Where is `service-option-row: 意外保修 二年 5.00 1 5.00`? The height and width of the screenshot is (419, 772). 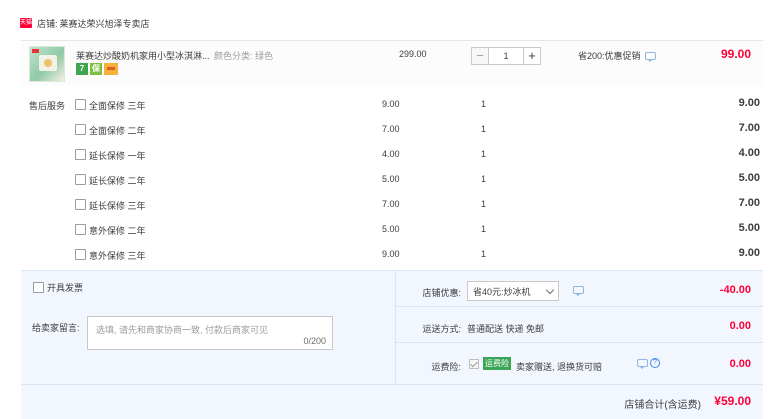 service-option-row: 意外保修 二年 5.00 1 5.00 is located at coordinates (386, 230).